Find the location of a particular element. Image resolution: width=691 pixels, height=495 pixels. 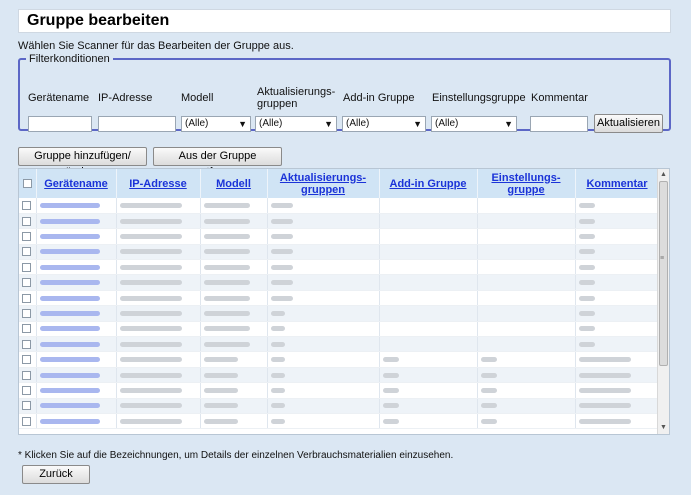

column-header-device-name: Gerätename is located at coordinates (76, 183).